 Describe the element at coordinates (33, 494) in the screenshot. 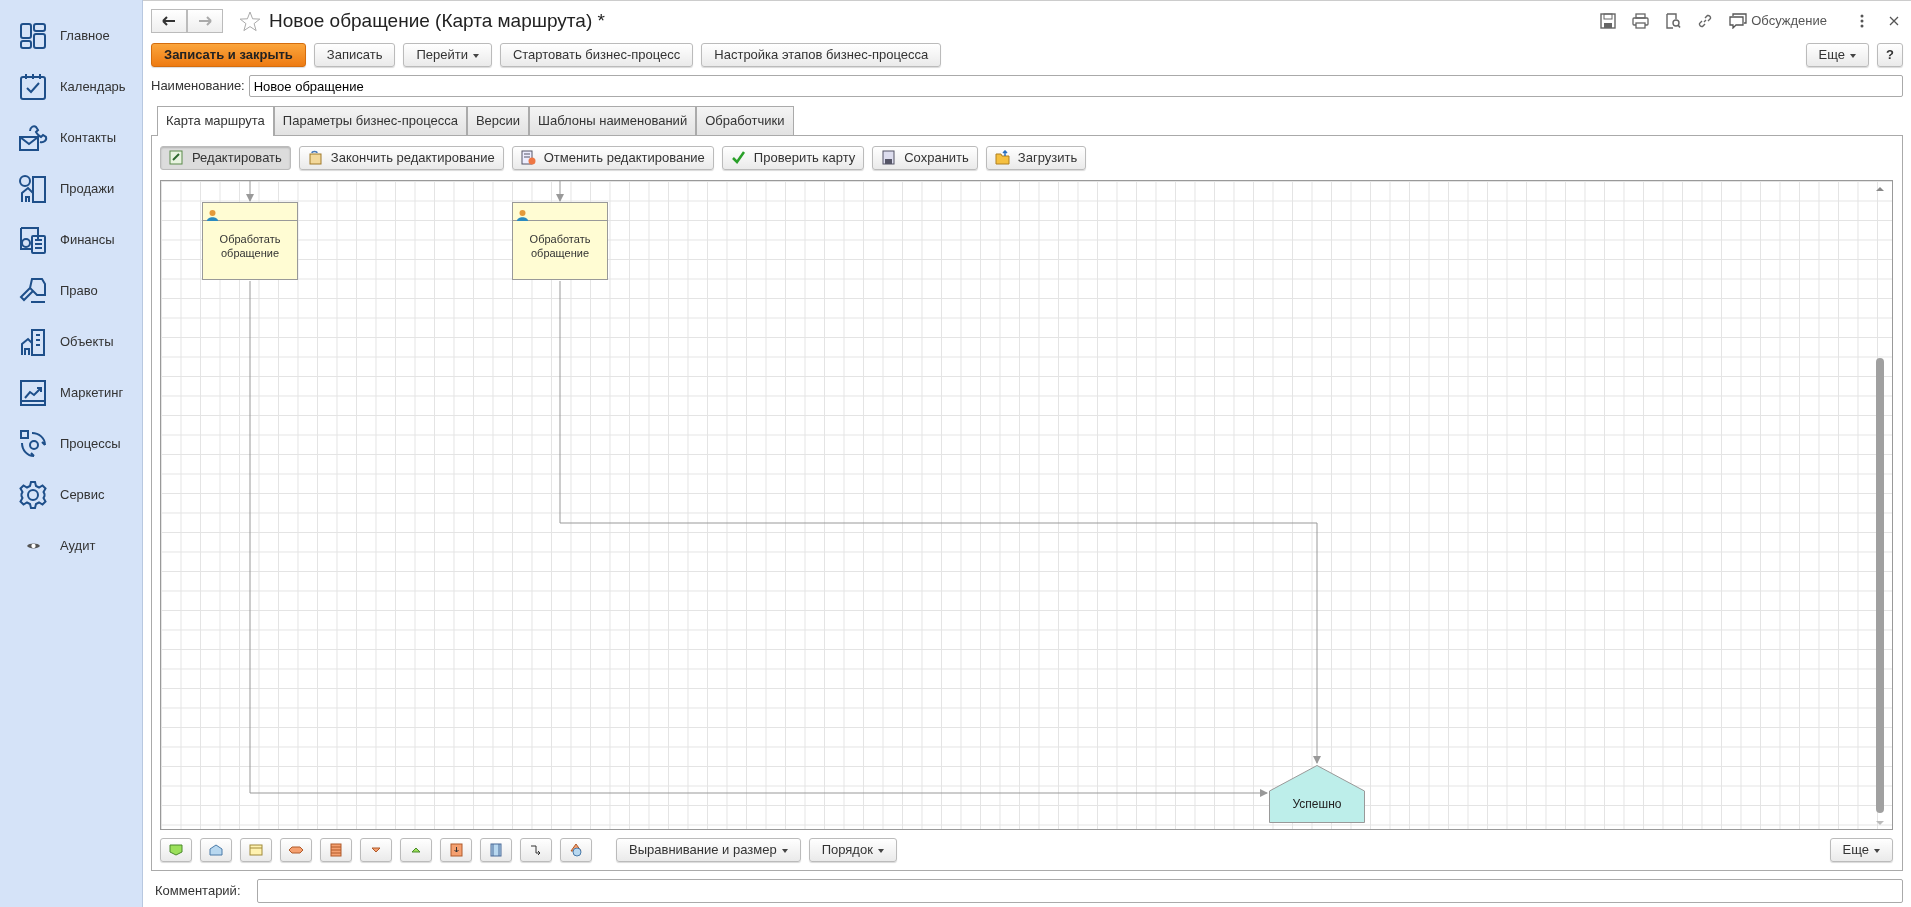

I see `gear-icon` at that location.